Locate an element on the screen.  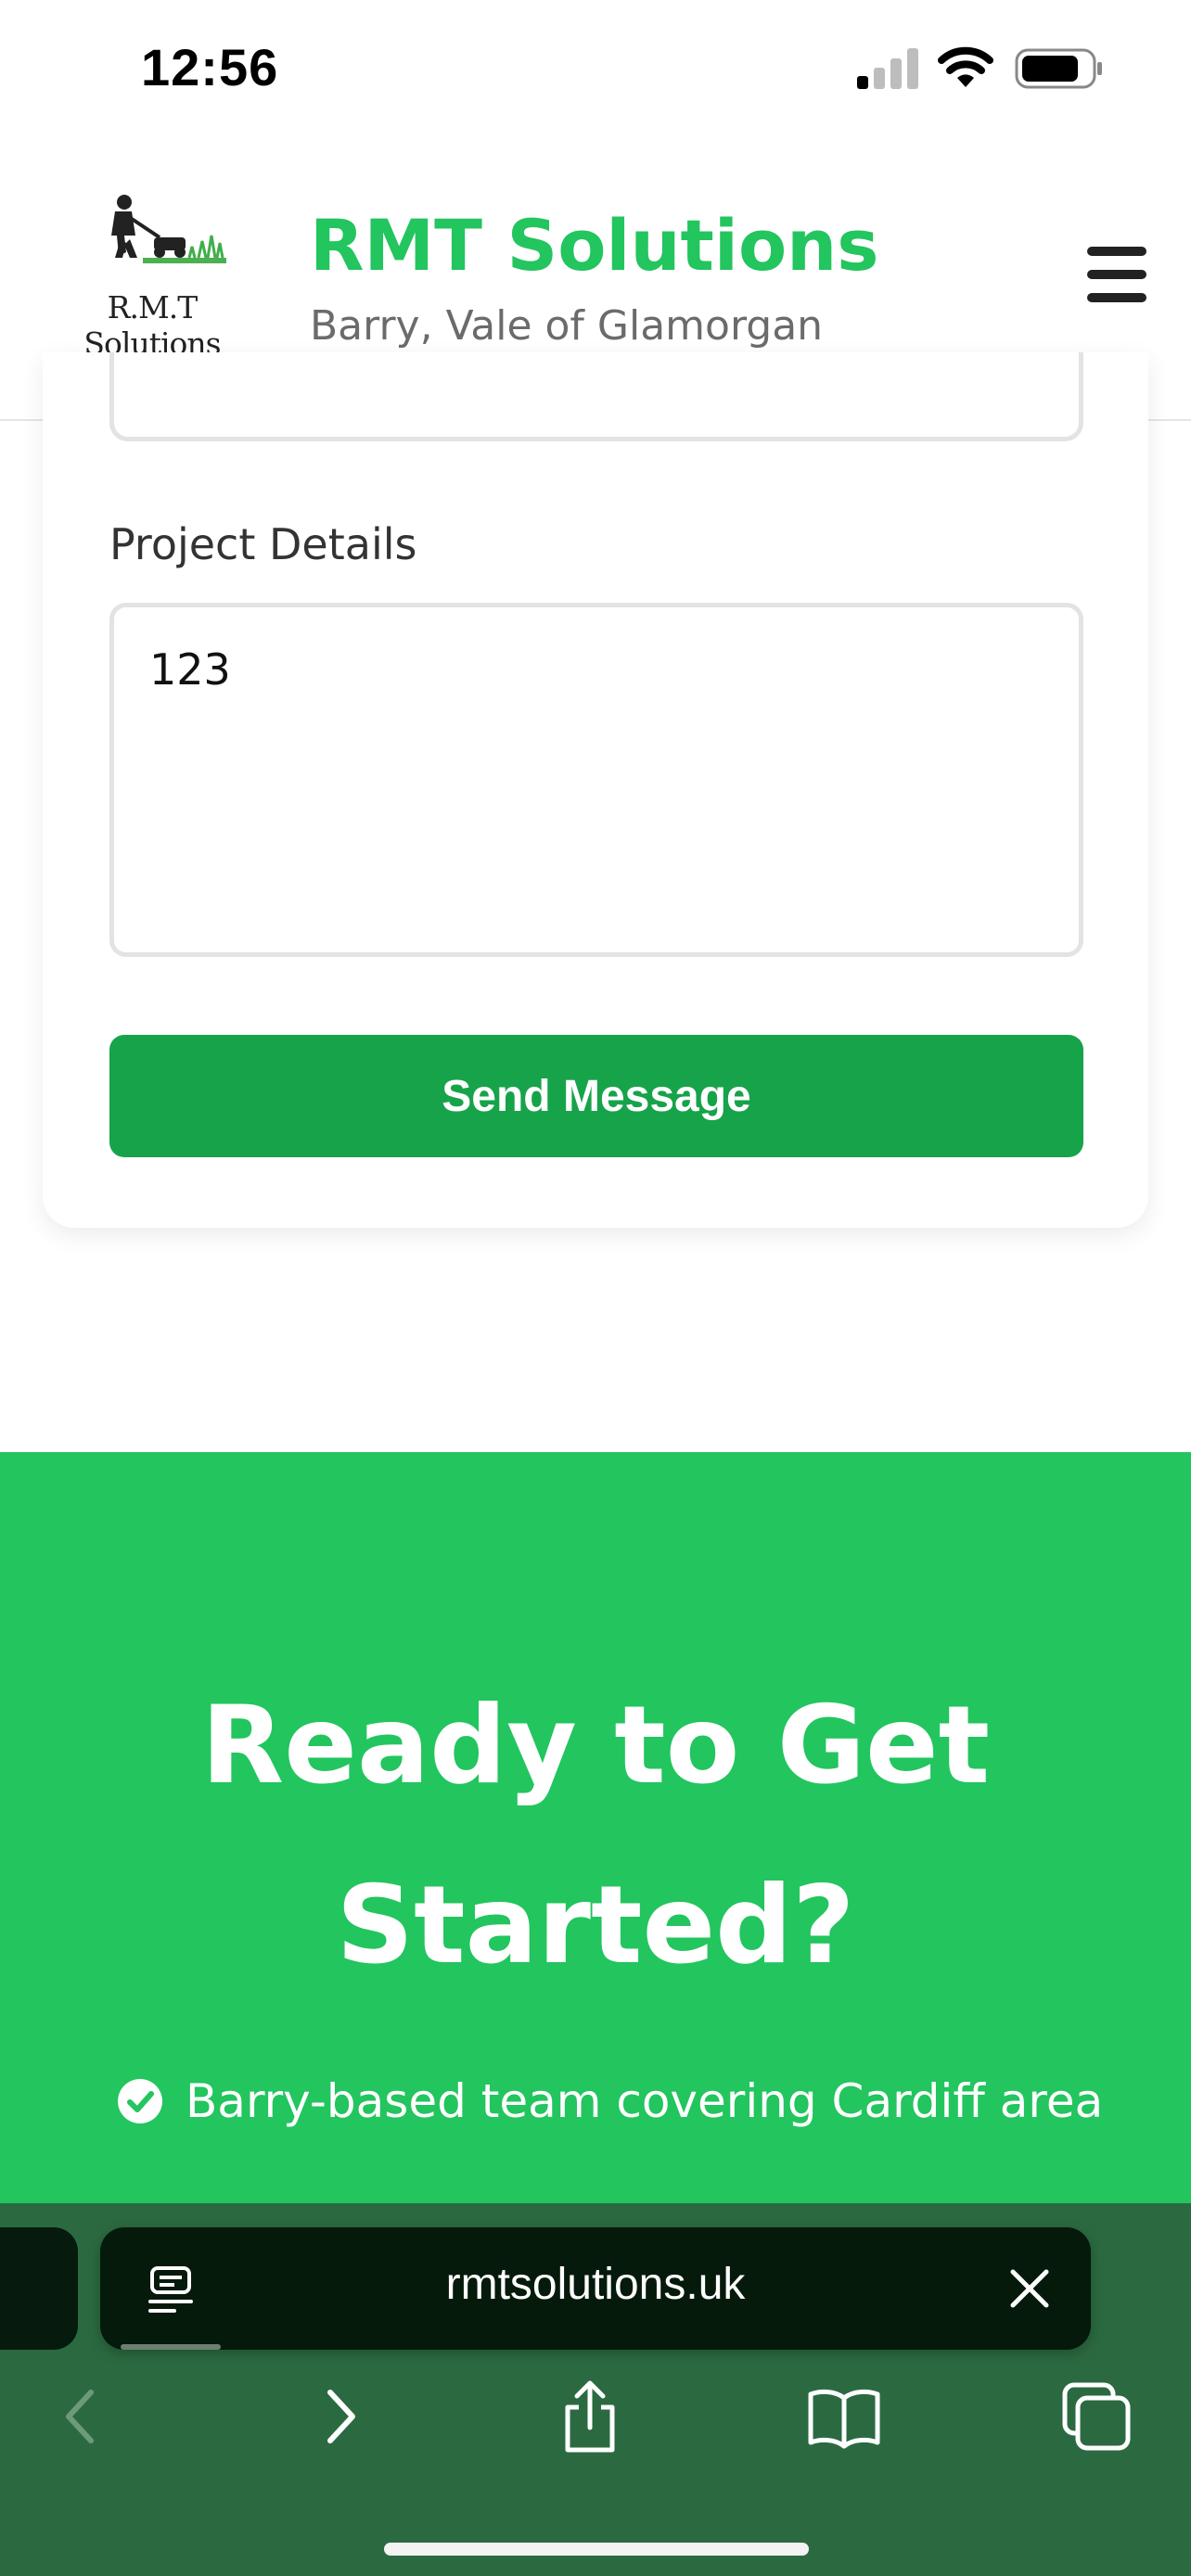
hamburger-menu-icon is located at coordinates (1121, 274).